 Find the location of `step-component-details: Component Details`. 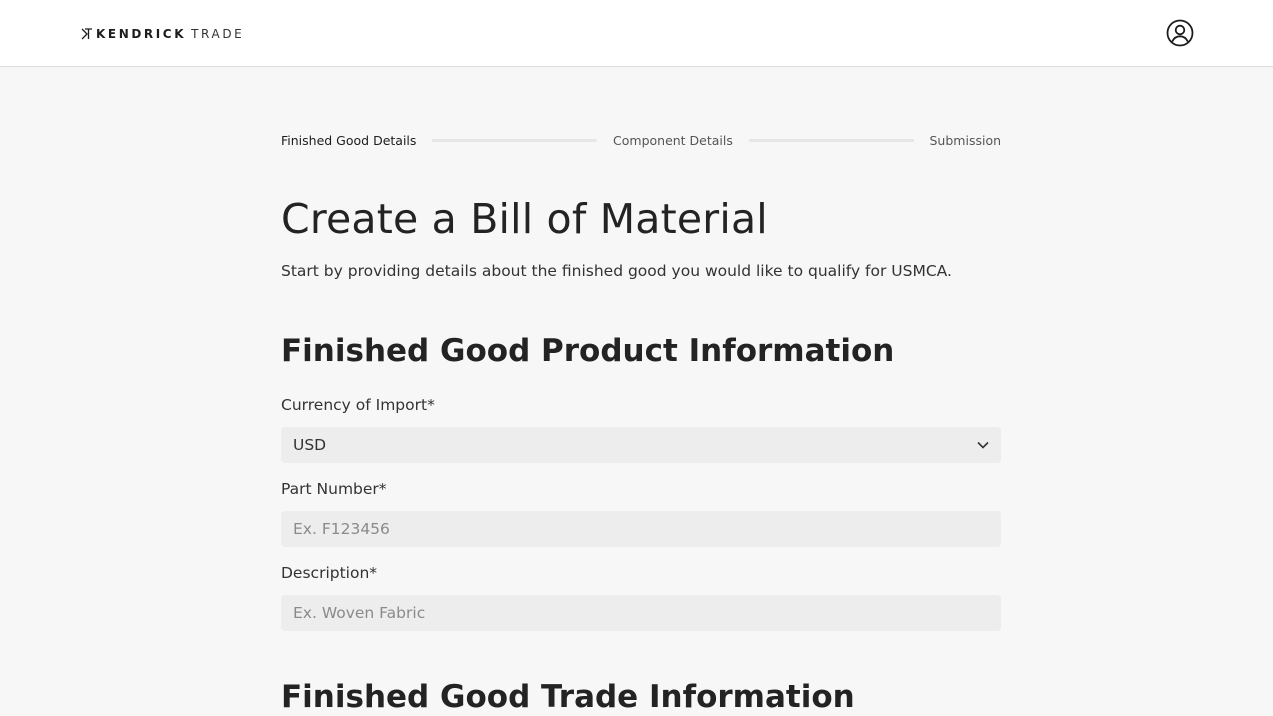

step-component-details: Component Details is located at coordinates (673, 140).